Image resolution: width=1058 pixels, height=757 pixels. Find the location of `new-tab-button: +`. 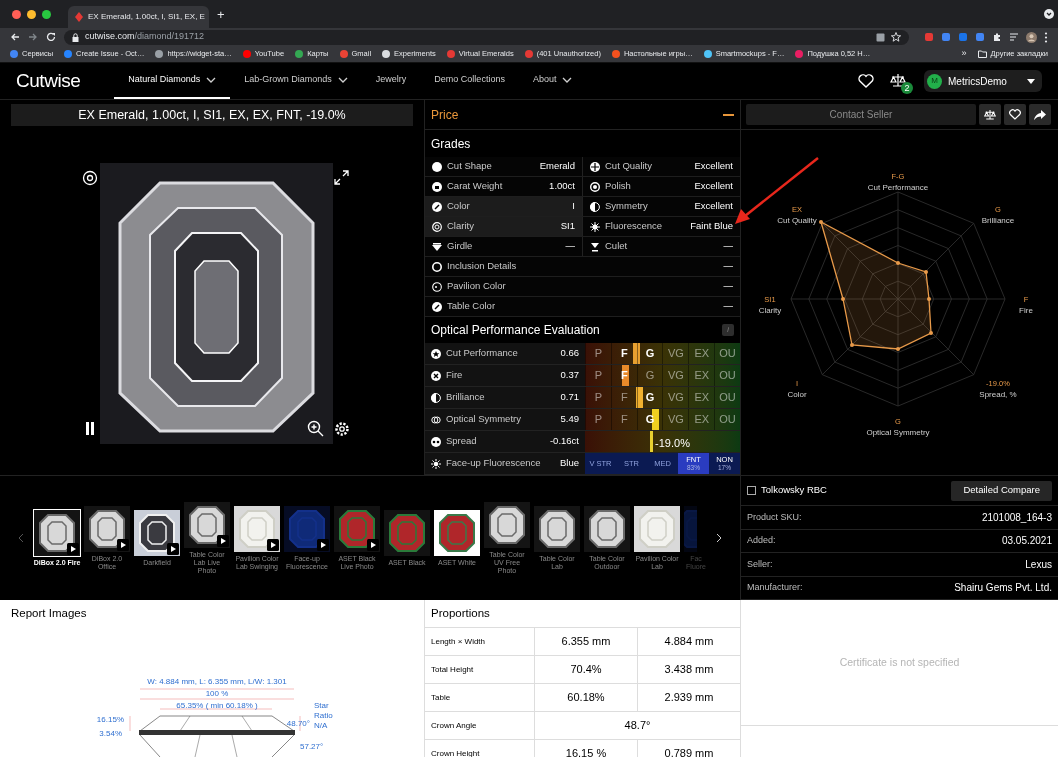

new-tab-button: + is located at coordinates (221, 14).